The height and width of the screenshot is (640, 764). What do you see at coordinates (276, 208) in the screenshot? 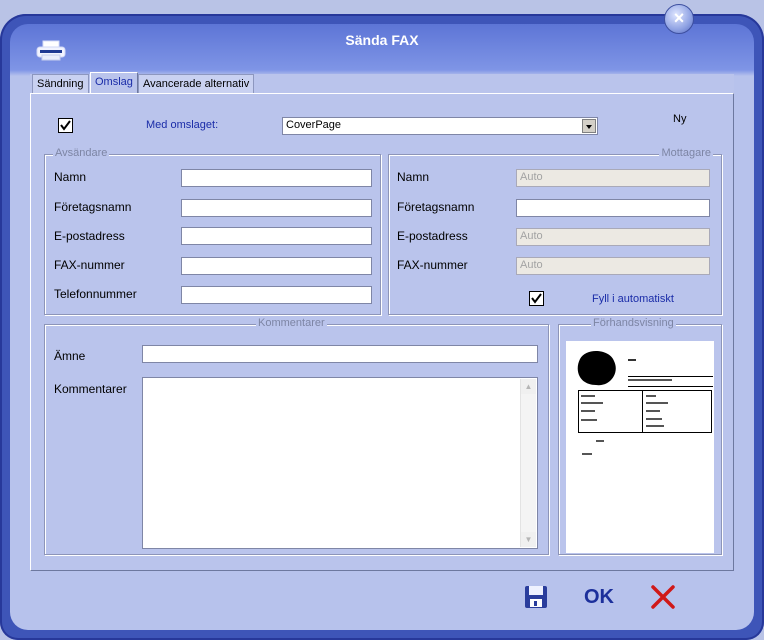
I see `sender-company-field` at bounding box center [276, 208].